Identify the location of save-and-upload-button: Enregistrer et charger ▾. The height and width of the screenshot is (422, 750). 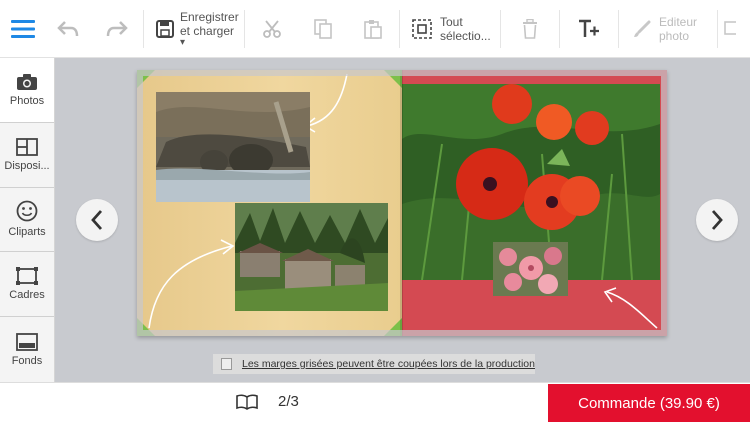
(194, 29).